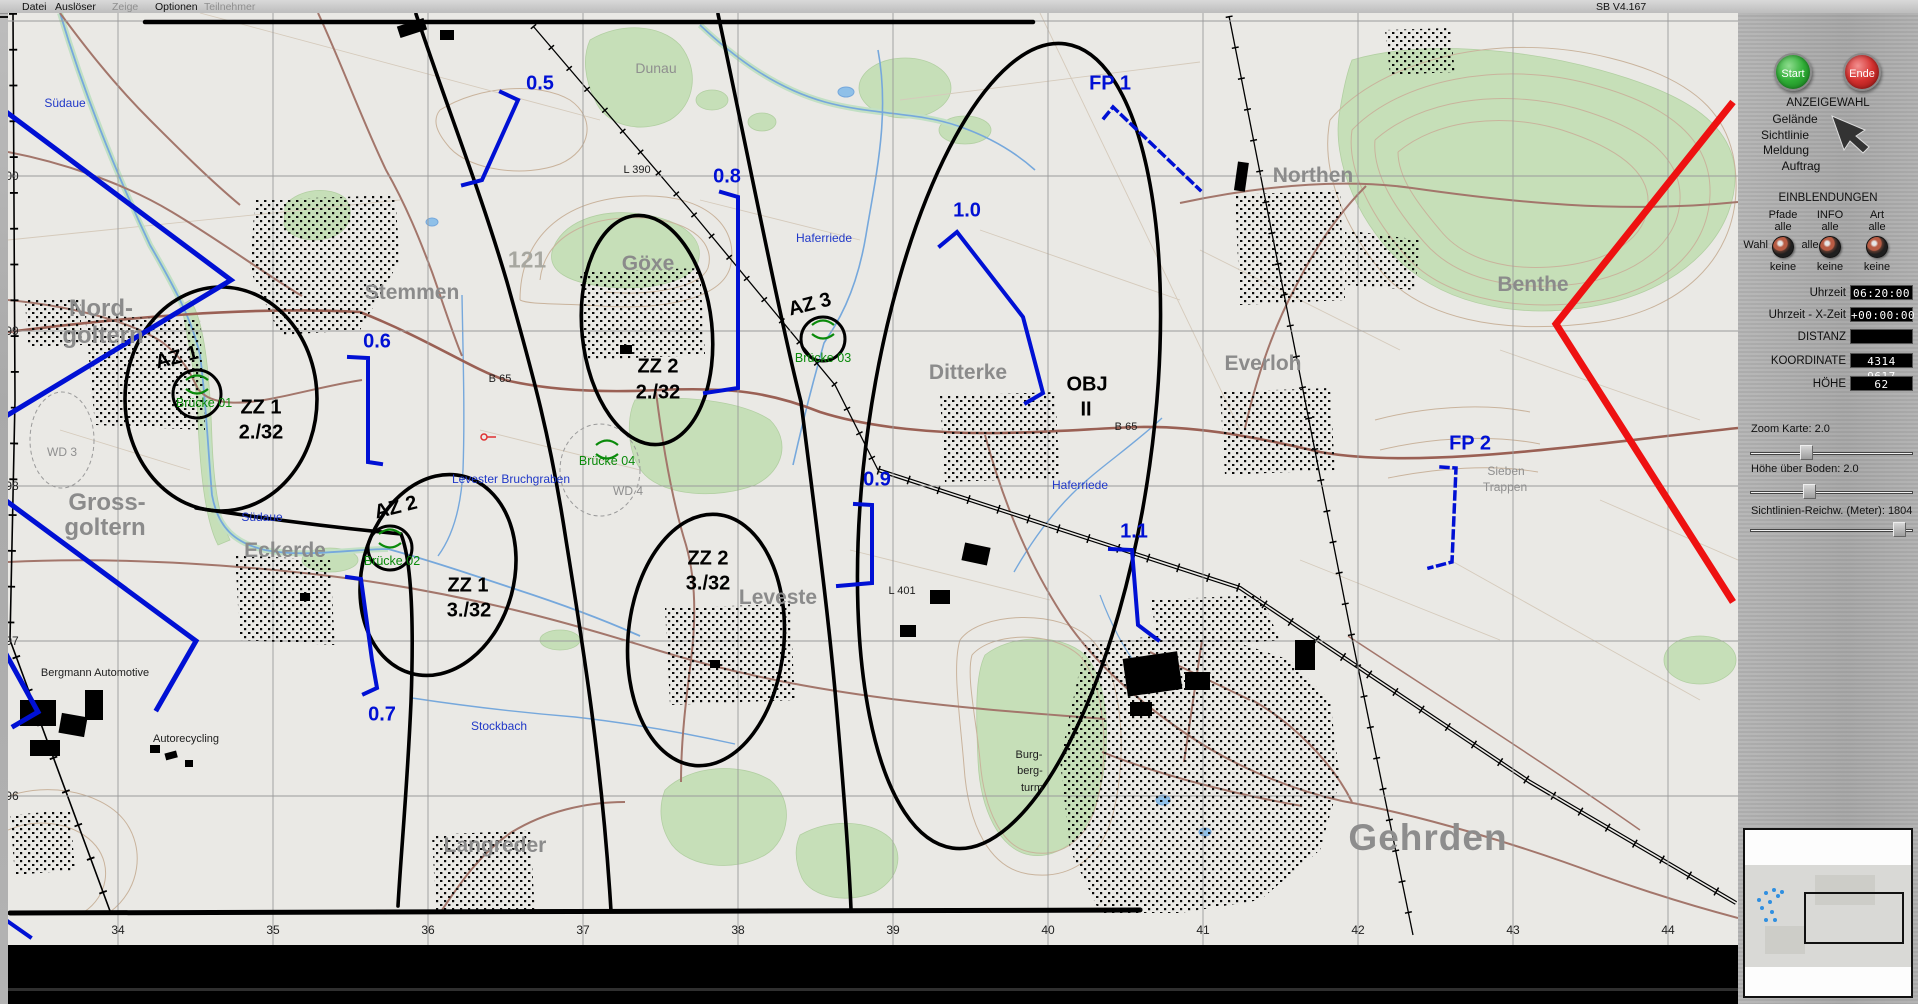 This screenshot has width=1918, height=1004. What do you see at coordinates (1621, 7) in the screenshot?
I see `app-version-title: SB V4.167` at bounding box center [1621, 7].